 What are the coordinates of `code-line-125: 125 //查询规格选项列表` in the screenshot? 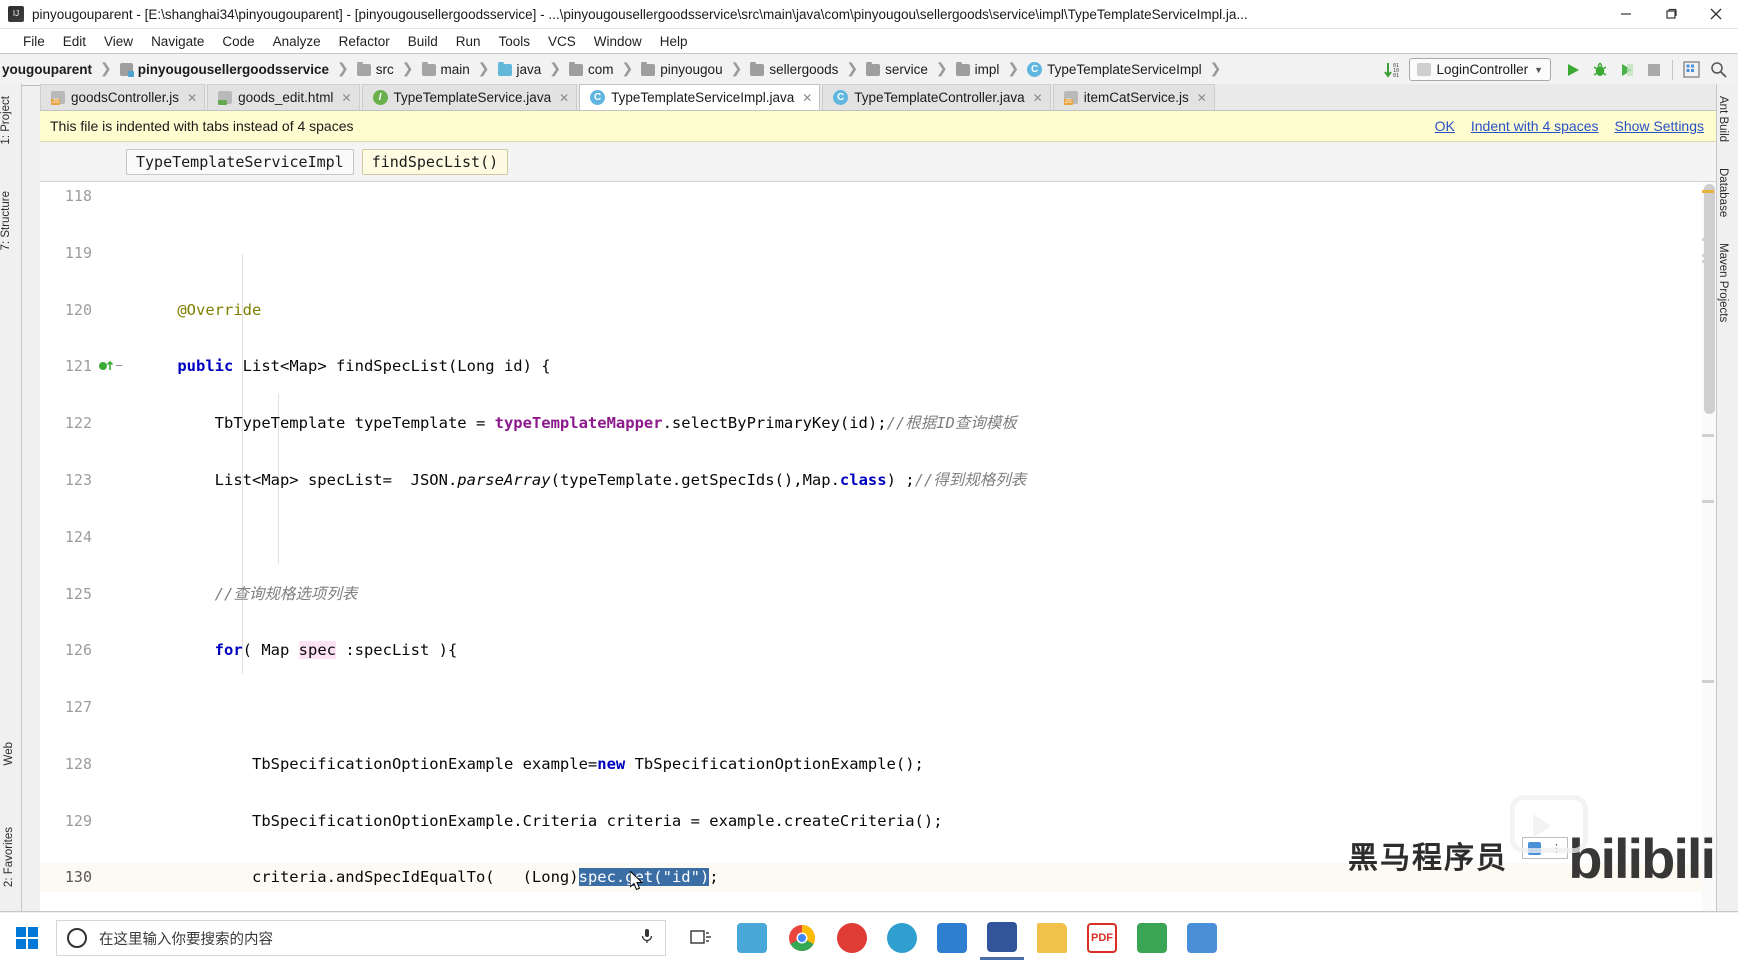 It's located at (878, 594).